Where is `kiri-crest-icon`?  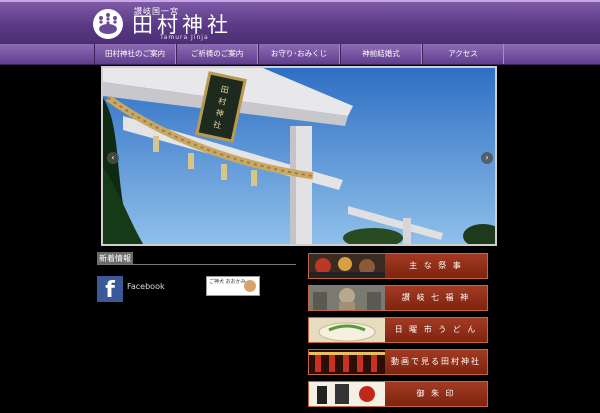 kiri-crest-icon is located at coordinates (108, 24).